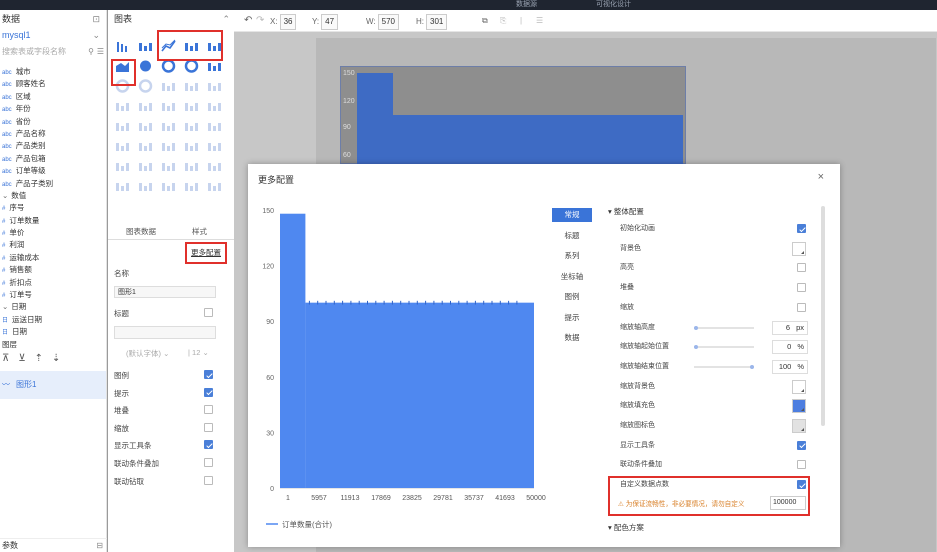 The height and width of the screenshot is (552, 937). I want to click on rich-text-icon, so click(191, 186).